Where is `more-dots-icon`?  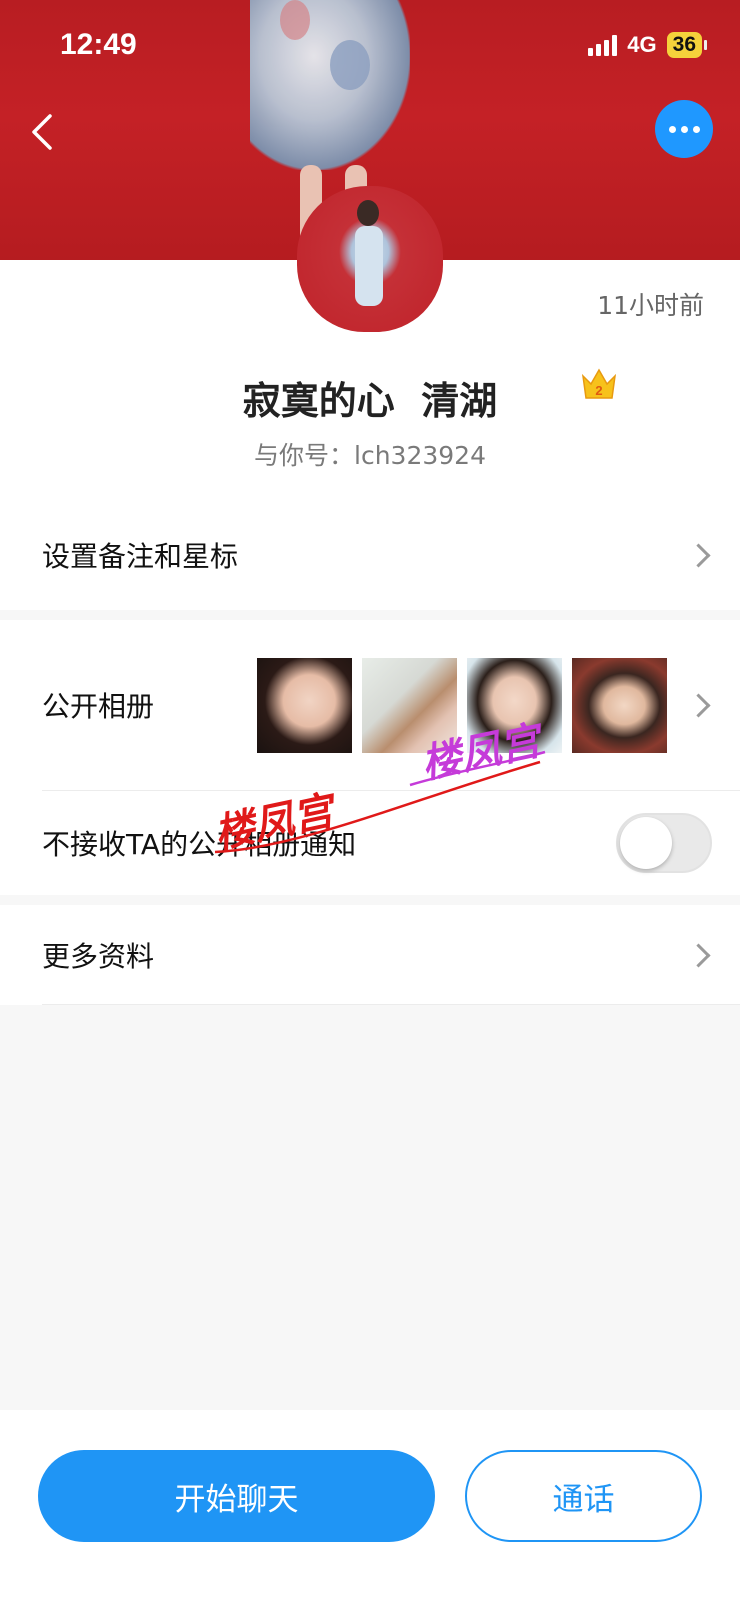
more-dots-icon is located at coordinates (672, 129).